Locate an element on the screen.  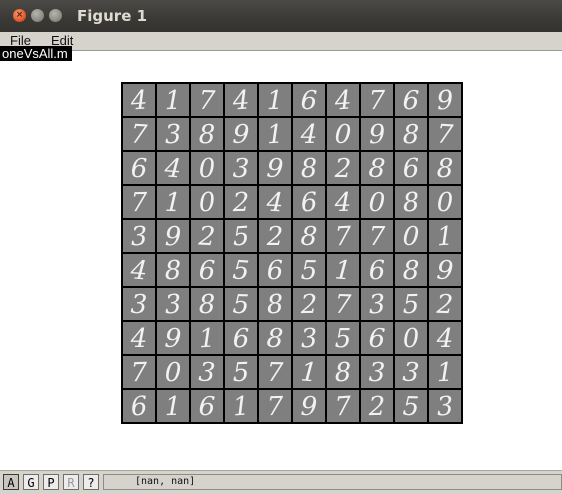
close-icon: × is located at coordinates (19, 15).